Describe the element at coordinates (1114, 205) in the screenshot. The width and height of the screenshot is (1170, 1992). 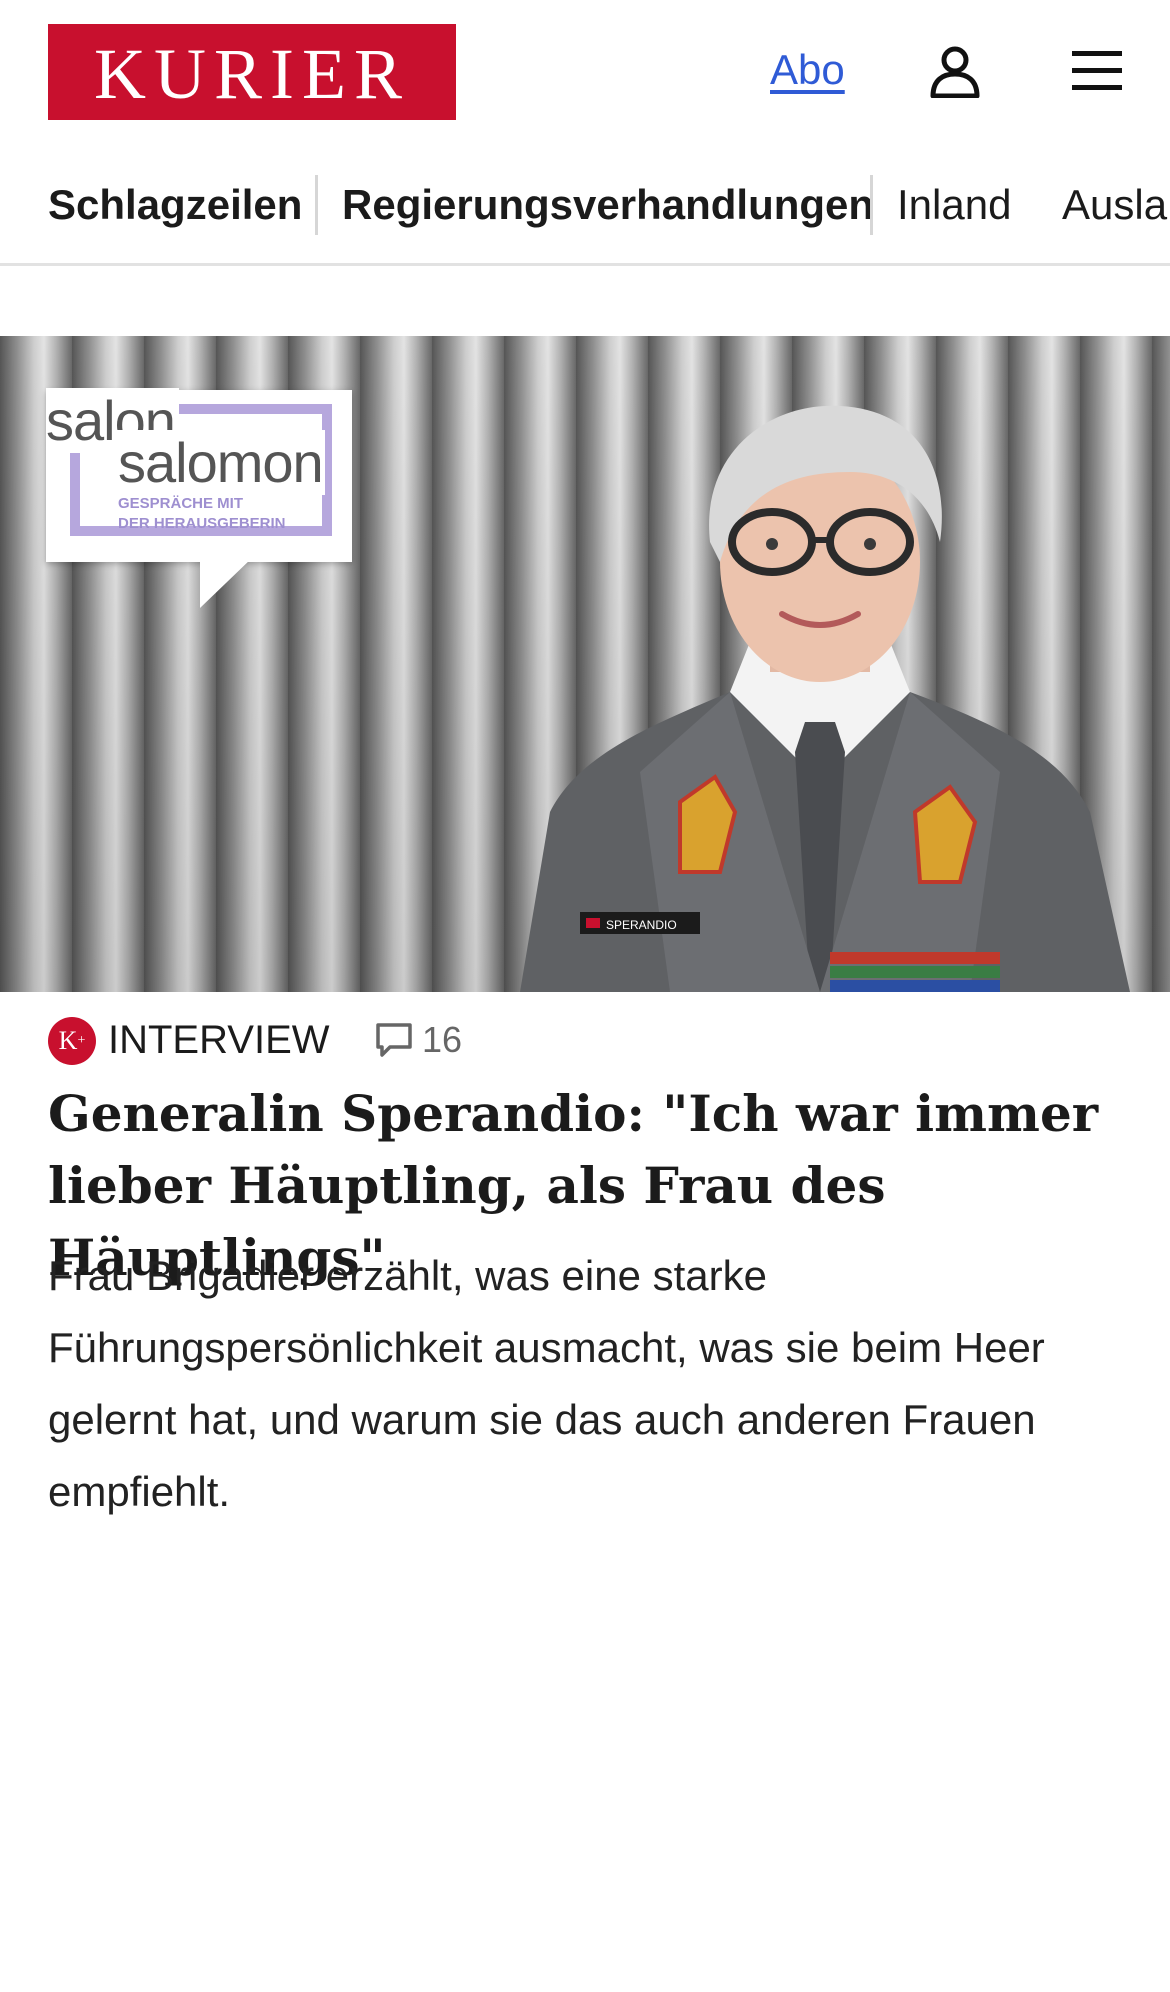
I see `nav-item-ausland: Ausla` at that location.